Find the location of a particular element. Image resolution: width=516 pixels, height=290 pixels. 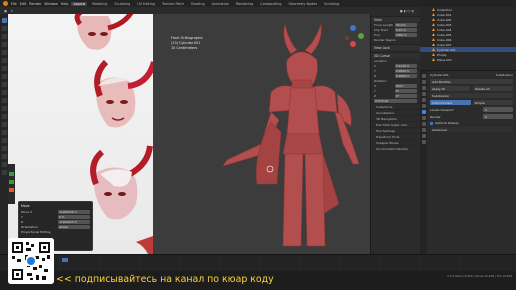

cursor-x-field: 0.1218 m is located at coordinates (406, 65).